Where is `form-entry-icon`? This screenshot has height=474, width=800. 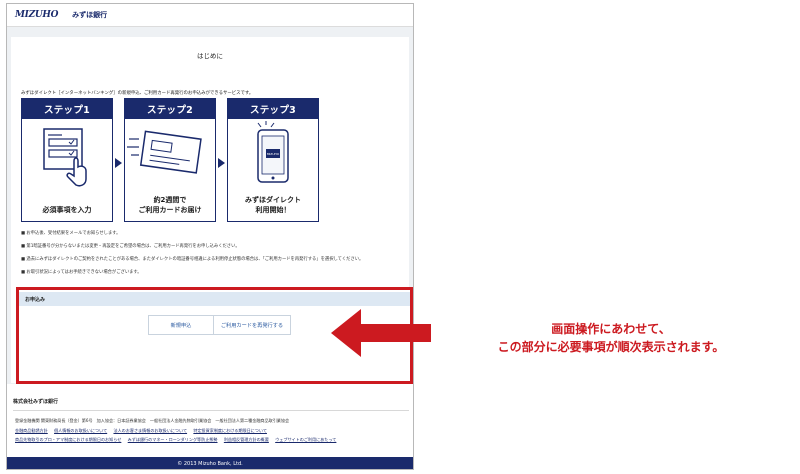
form-entry-icon is located at coordinates (65, 157).